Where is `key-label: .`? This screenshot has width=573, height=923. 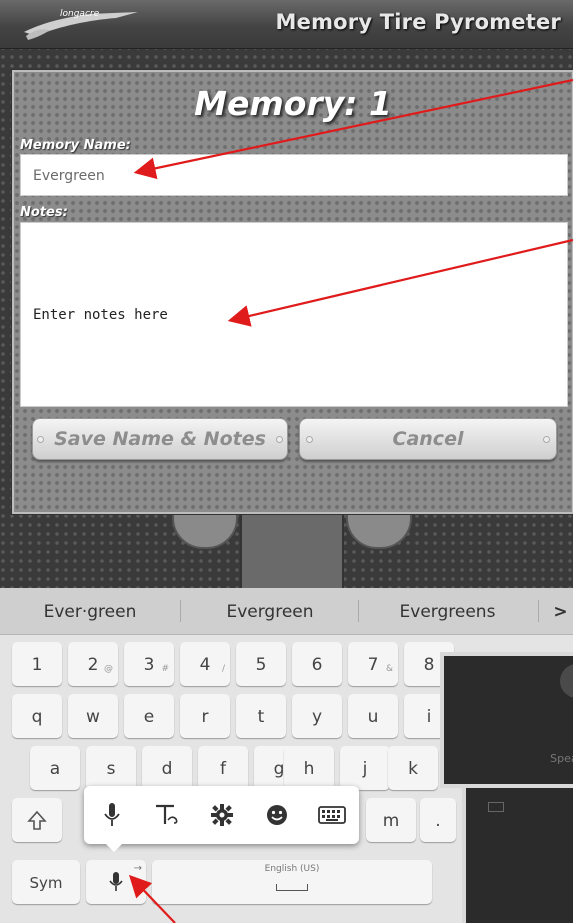
key-label: . is located at coordinates (438, 821).